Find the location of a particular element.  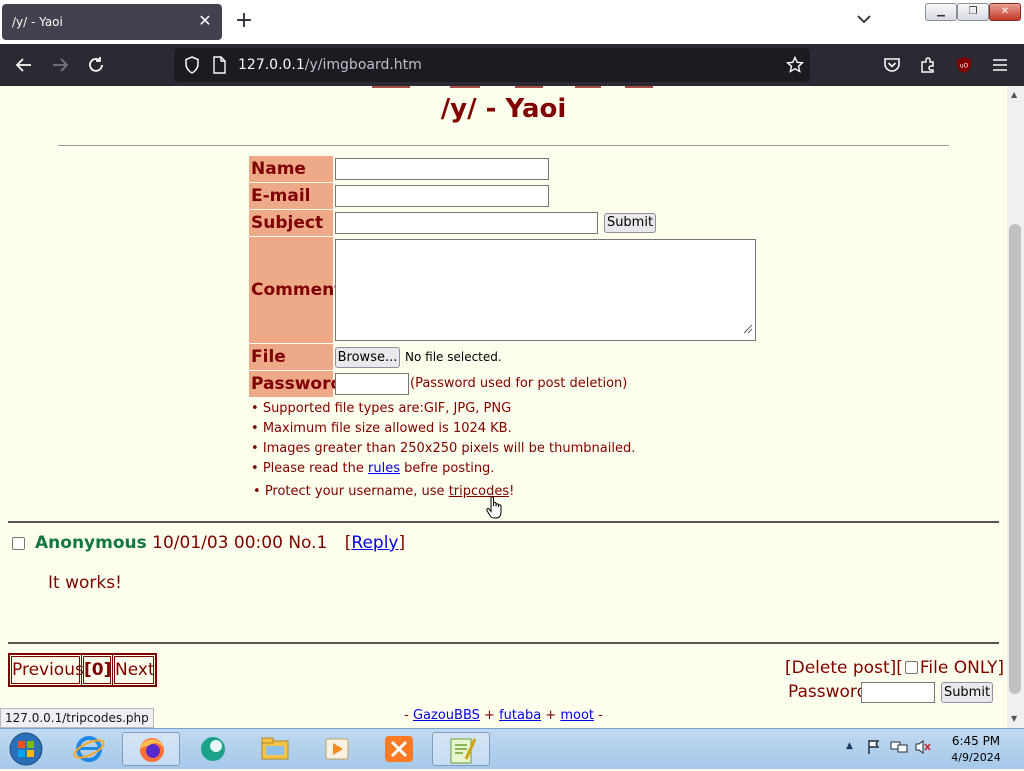

hamburger-menu-icon is located at coordinates (1000, 65).